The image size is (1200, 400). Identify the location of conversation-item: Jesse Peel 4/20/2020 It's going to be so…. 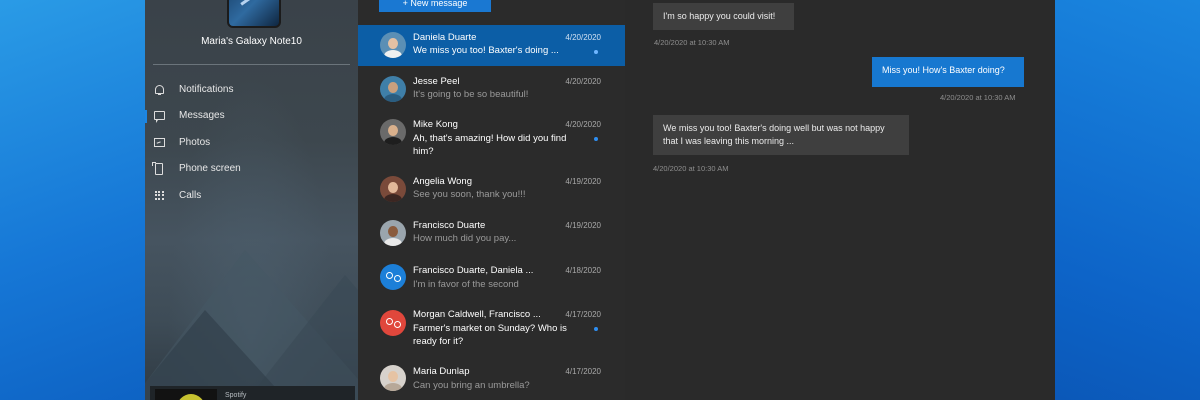
(491, 90).